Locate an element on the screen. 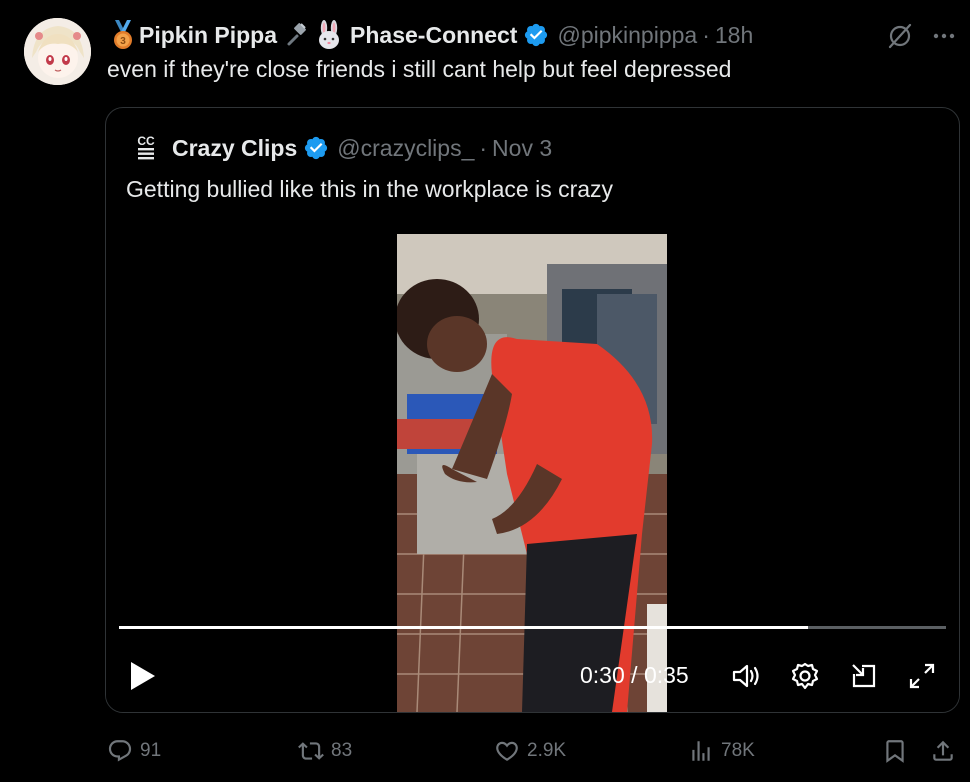  video-progress-fill is located at coordinates (463, 627).